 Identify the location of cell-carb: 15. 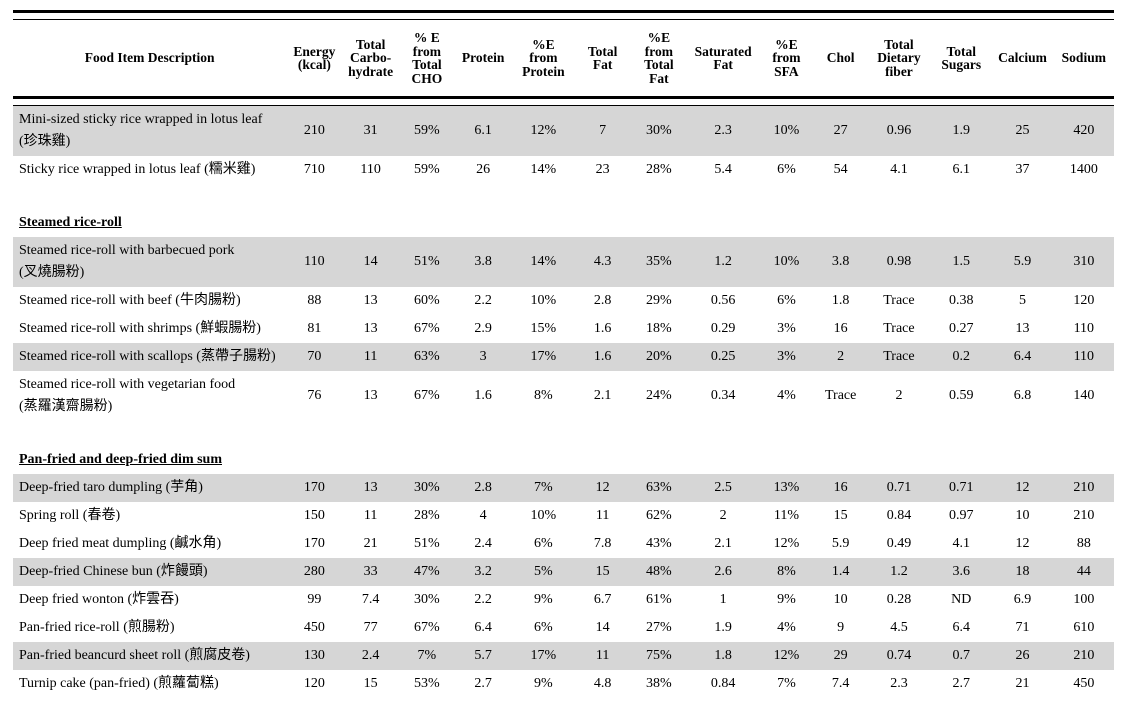
(370, 683).